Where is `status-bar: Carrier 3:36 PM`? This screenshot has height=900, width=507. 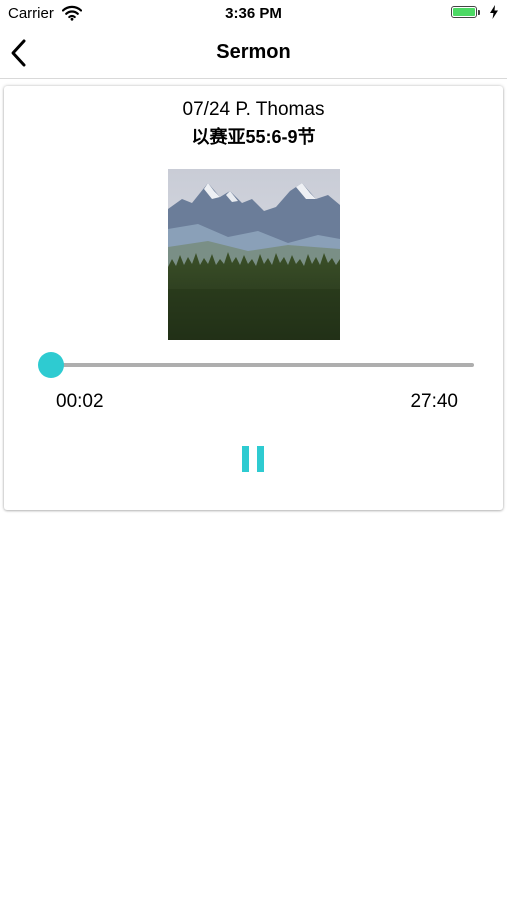 status-bar: Carrier 3:36 PM is located at coordinates (253, 14).